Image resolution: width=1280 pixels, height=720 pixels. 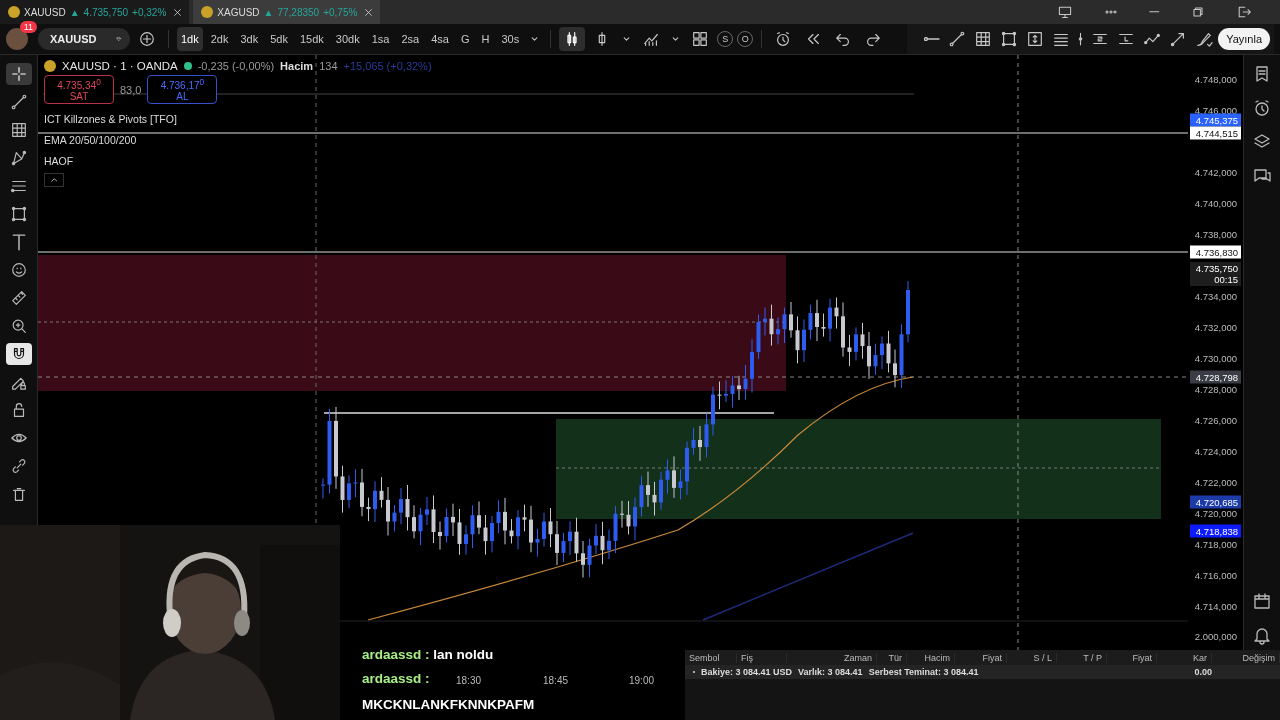 I want to click on symbol-search-field: XAUUSD, so click(x=84, y=39).